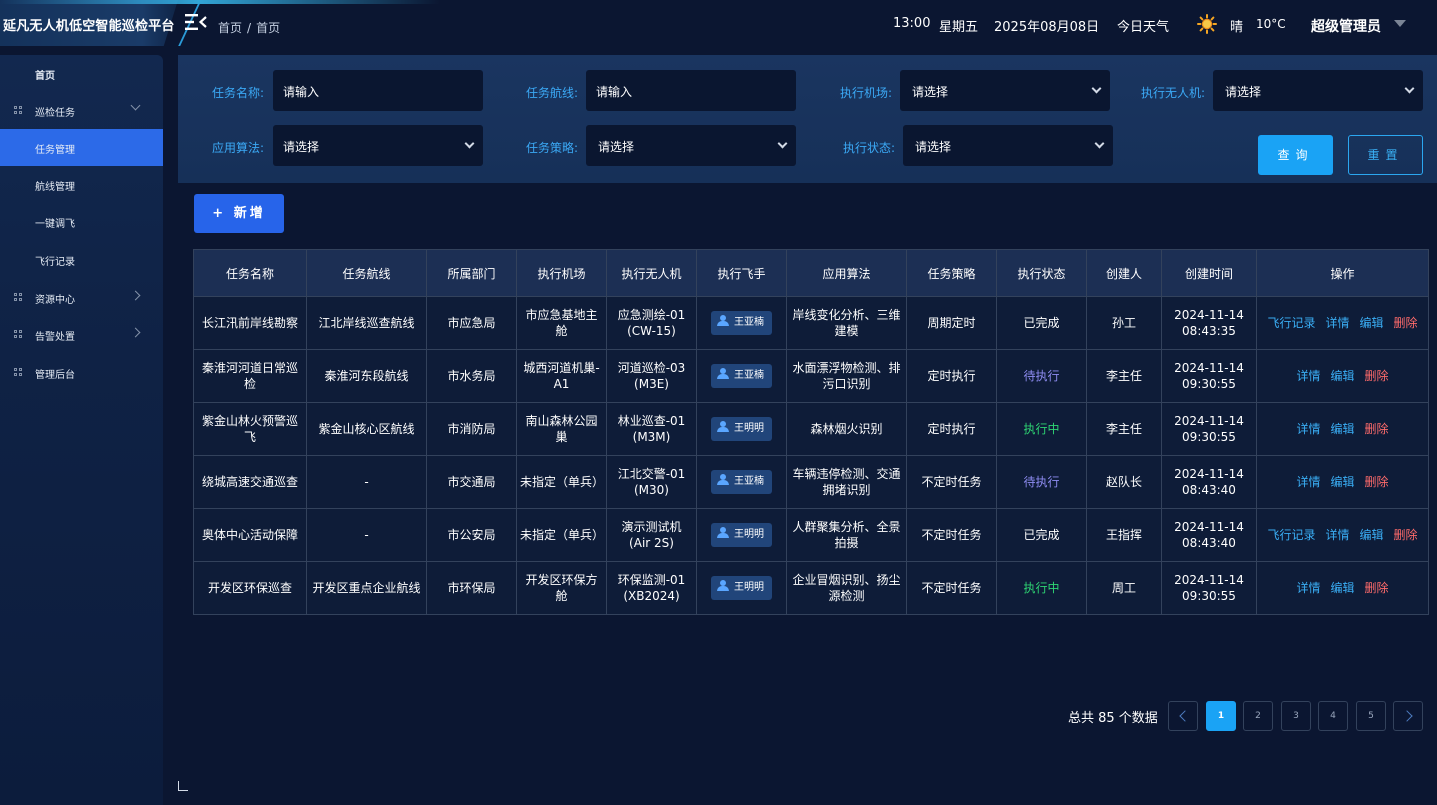  What do you see at coordinates (250, 429) in the screenshot?
I see `task-name-cell: 紫金山林火预警巡飞` at bounding box center [250, 429].